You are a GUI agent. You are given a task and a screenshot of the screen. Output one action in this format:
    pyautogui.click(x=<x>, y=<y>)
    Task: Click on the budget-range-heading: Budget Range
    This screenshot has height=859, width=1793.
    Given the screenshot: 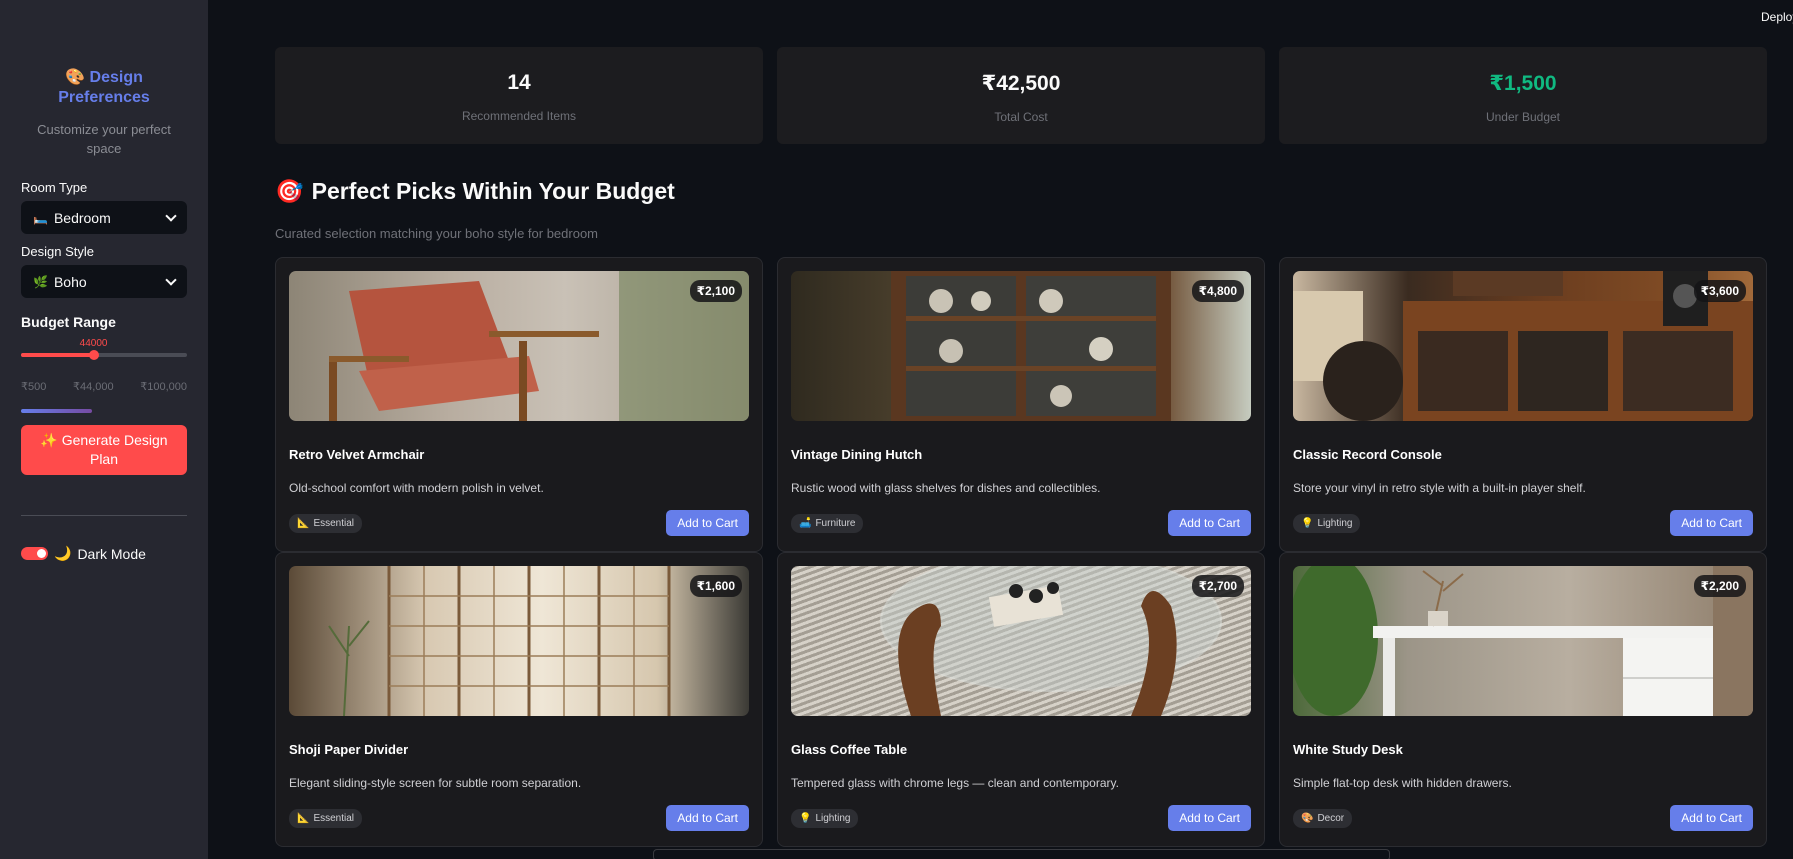 What is the action you would take?
    pyautogui.click(x=68, y=322)
    